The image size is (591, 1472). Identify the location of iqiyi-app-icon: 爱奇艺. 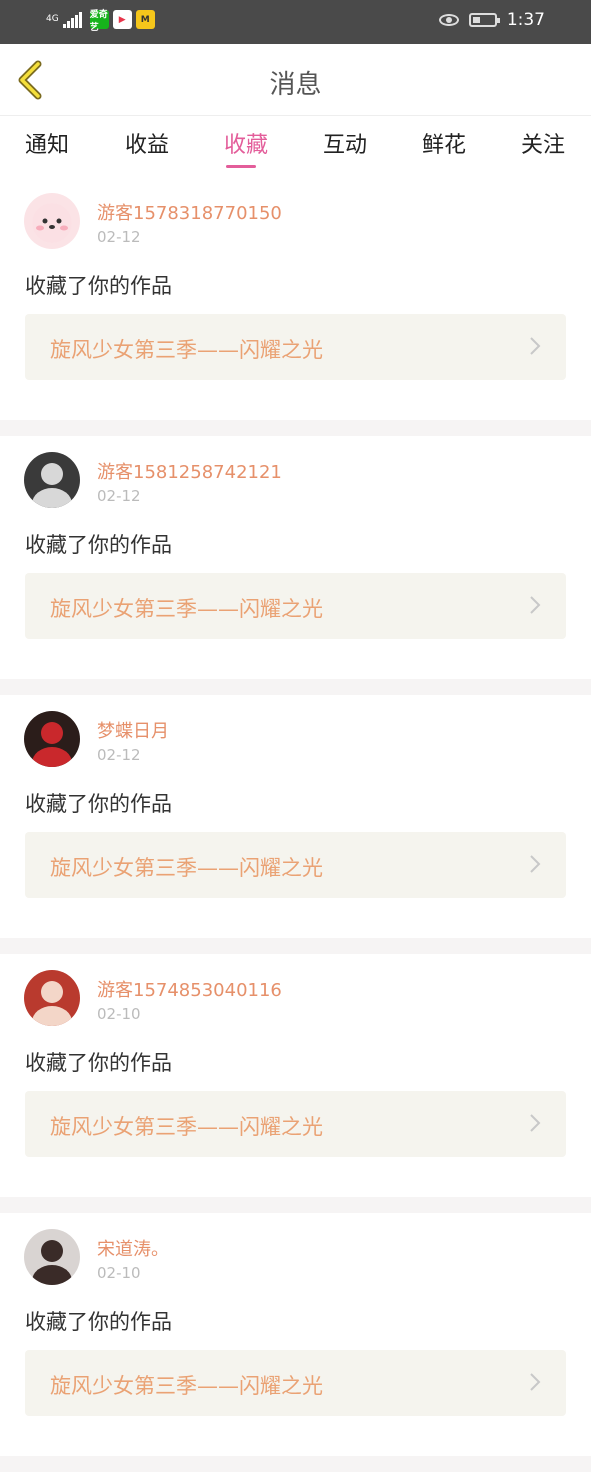
(99, 21).